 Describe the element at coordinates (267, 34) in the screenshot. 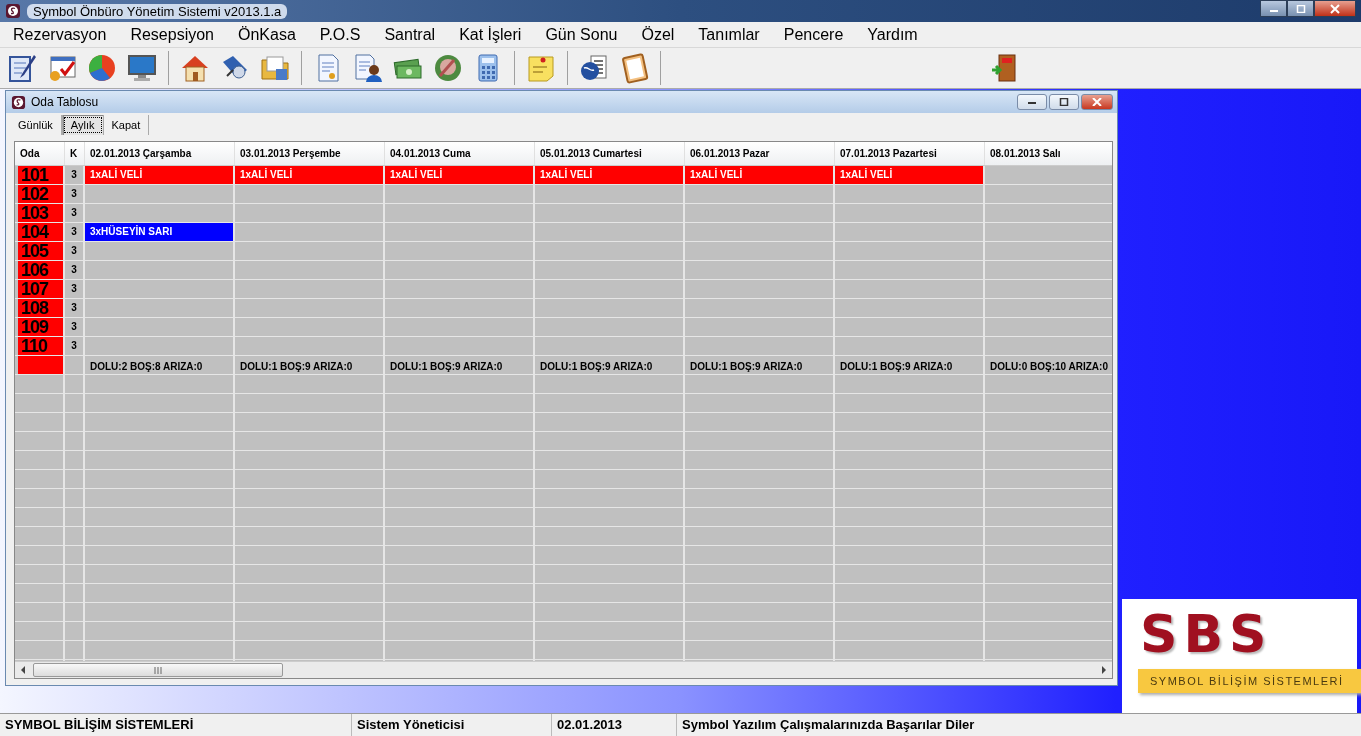

I see `menu-item: ÖnKasa` at that location.